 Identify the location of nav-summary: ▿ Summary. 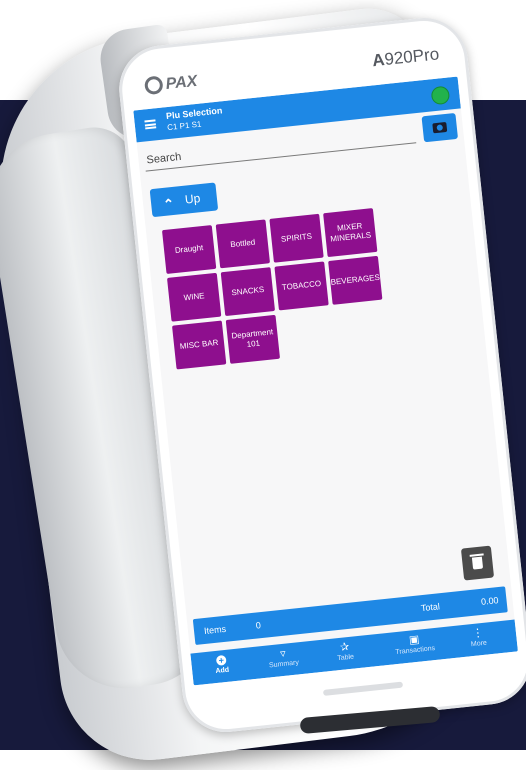
(283, 657).